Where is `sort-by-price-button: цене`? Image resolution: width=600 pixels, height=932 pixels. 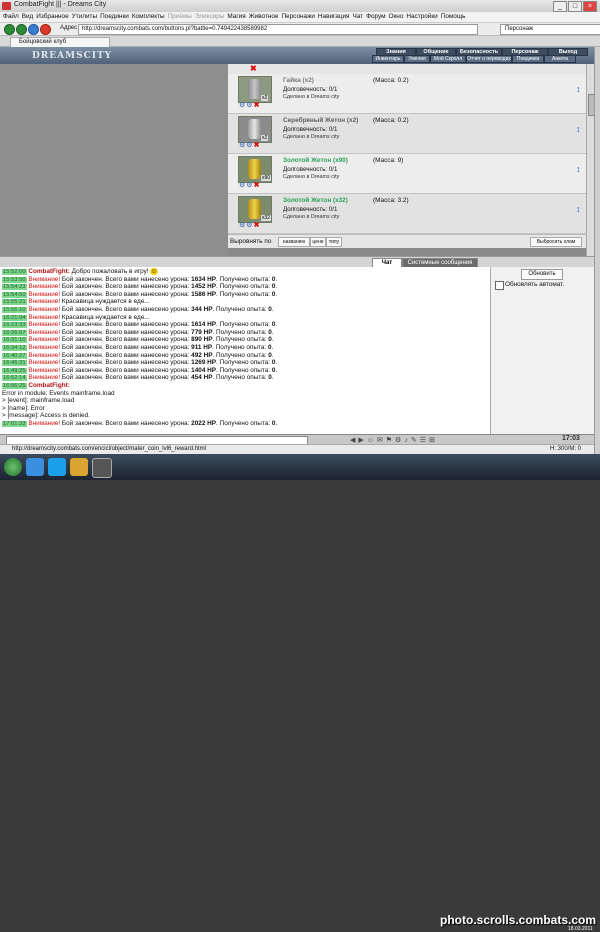 sort-by-price-button: цене is located at coordinates (318, 242).